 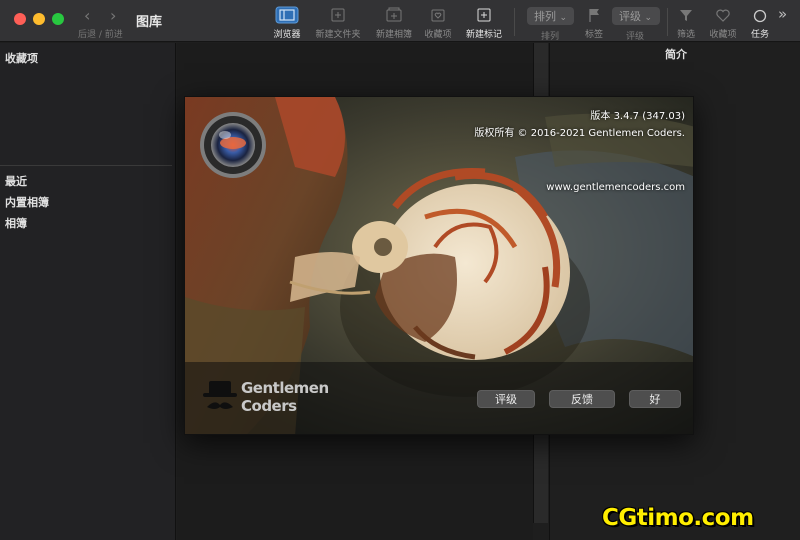 I want to click on toolbar-overflow-icon: », so click(x=782, y=14).